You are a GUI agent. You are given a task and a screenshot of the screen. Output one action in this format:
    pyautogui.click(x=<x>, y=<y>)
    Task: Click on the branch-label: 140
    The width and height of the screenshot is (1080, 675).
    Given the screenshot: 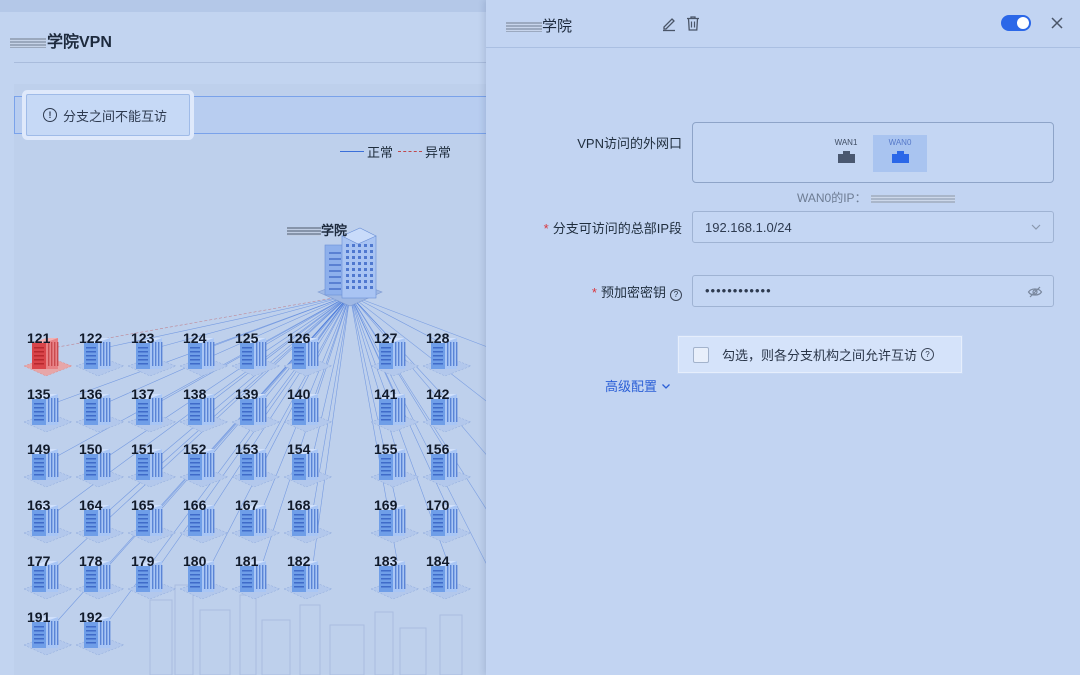 What is the action you would take?
    pyautogui.click(x=299, y=394)
    